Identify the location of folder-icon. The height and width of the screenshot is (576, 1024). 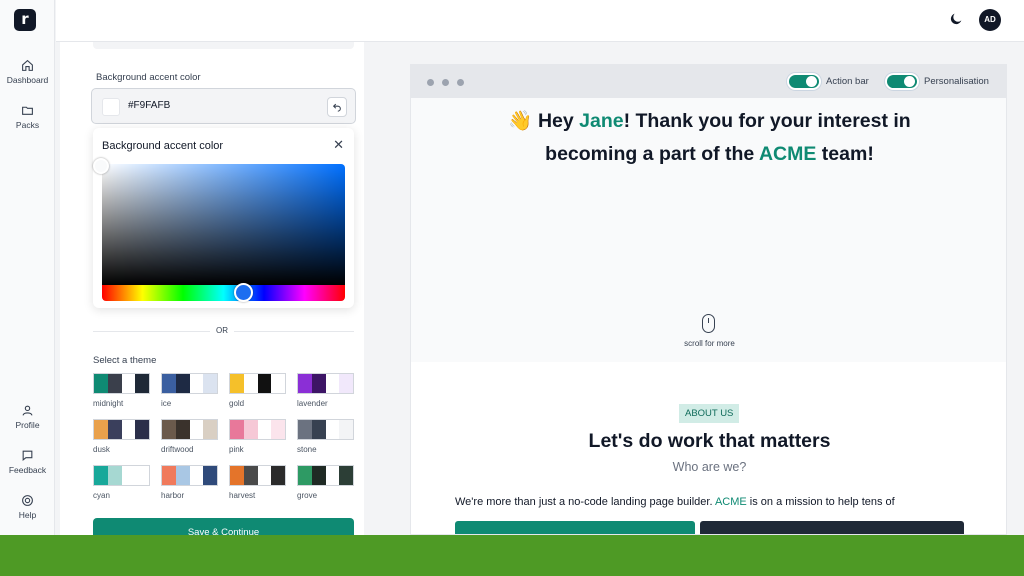
(27, 110).